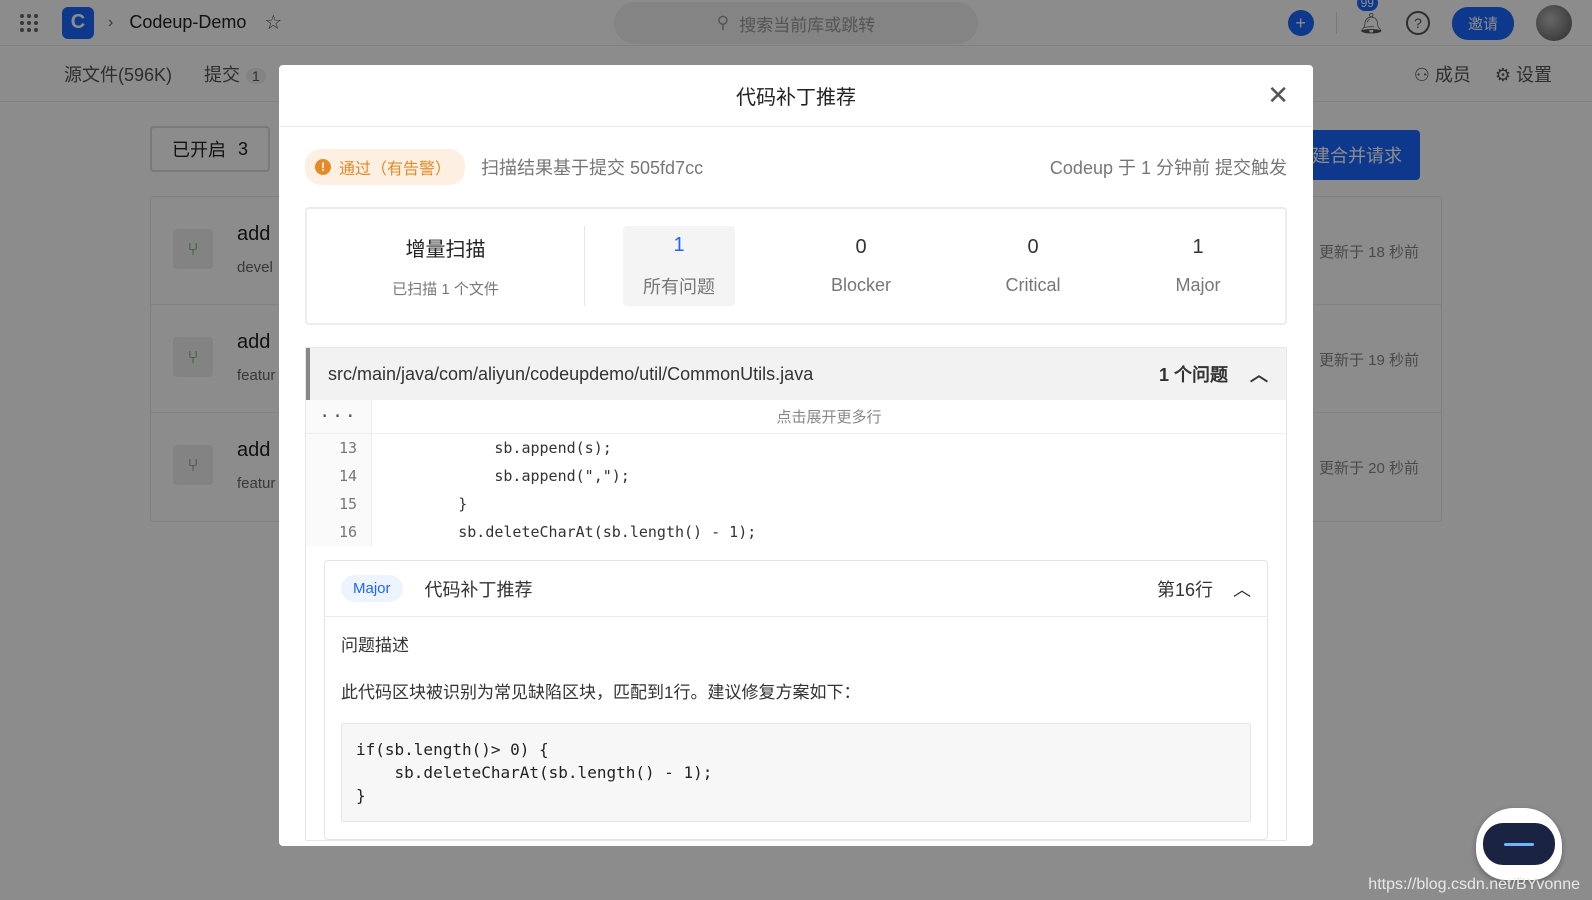 The image size is (1592, 900). Describe the element at coordinates (1198, 266) in the screenshot. I see `stat-major: 1 Major` at that location.